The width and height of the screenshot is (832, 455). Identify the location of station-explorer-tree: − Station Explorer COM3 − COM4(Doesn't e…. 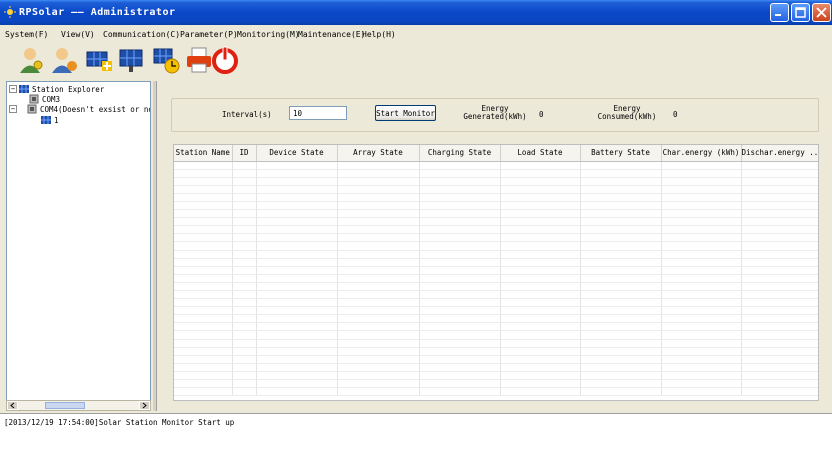
(78, 246).